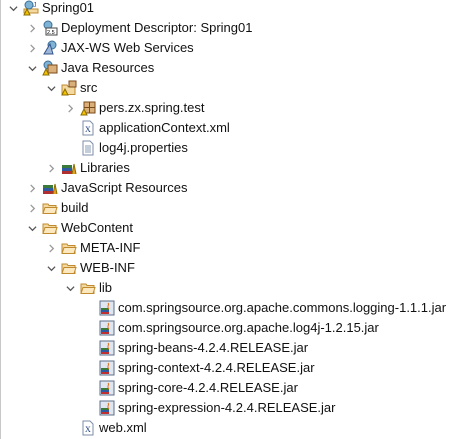 The width and height of the screenshot is (462, 439). I want to click on tree-item: XapplicationContext.xml, so click(146, 128).